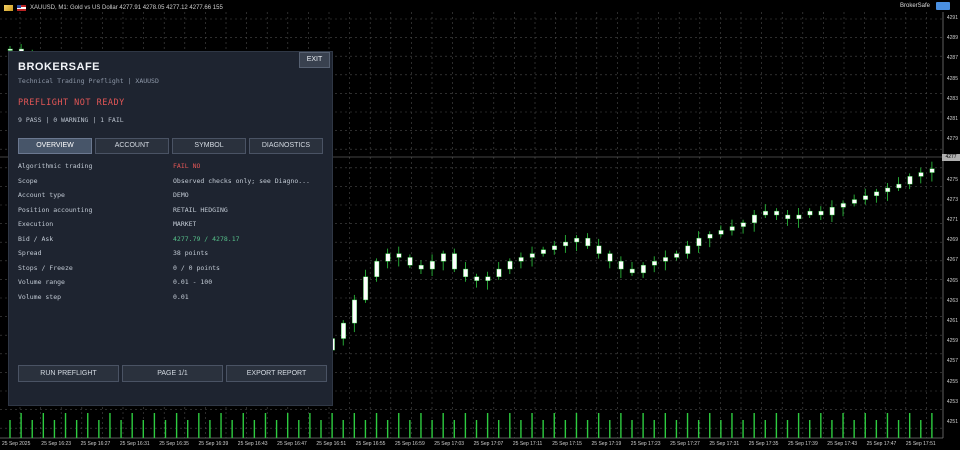  I want to click on time-tick-label: 25 Sep 17:47, so click(881, 444).